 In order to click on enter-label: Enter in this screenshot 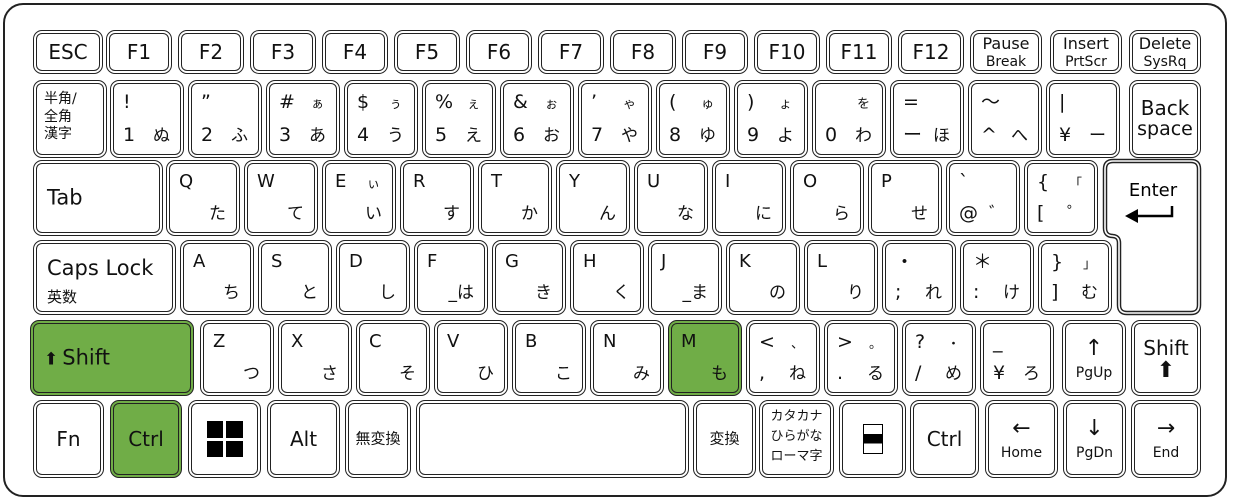, I will do `click(1153, 190)`.